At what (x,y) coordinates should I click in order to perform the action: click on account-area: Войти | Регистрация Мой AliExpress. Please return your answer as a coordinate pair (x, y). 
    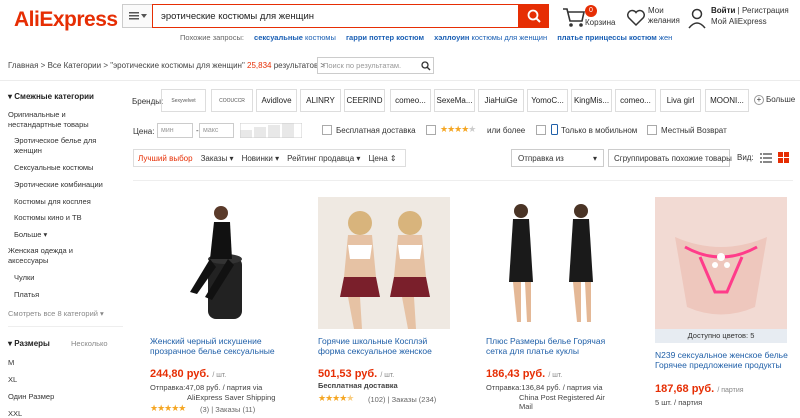
    Looking at the image, I should click on (750, 16).